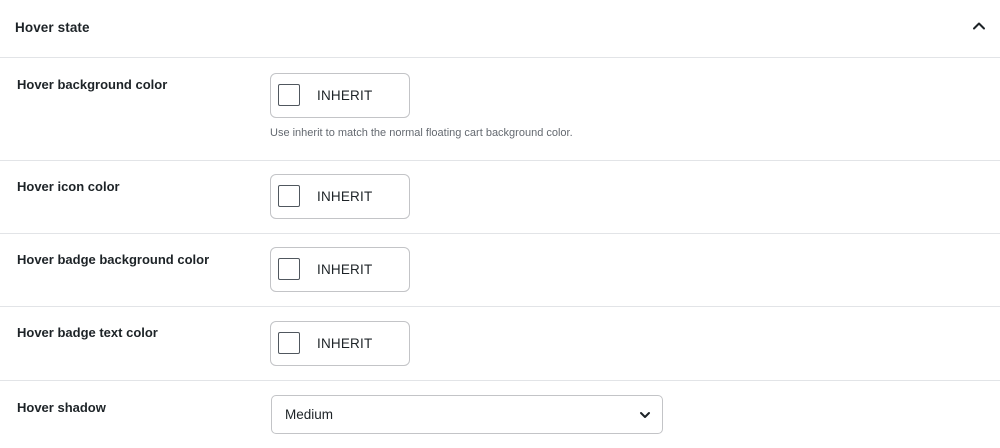 Image resolution: width=1000 pixels, height=448 pixels. I want to click on field-label: Hover badge background color, so click(113, 259).